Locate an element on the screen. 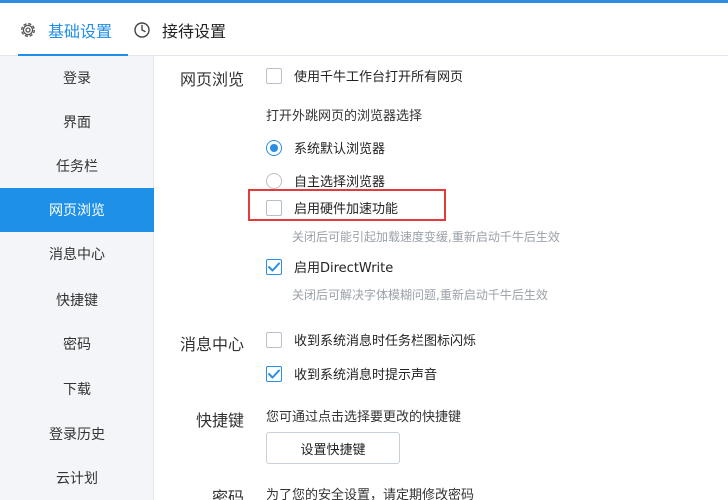 The image size is (728, 500). sidebar-item-label: 网页浏览 is located at coordinates (77, 211).